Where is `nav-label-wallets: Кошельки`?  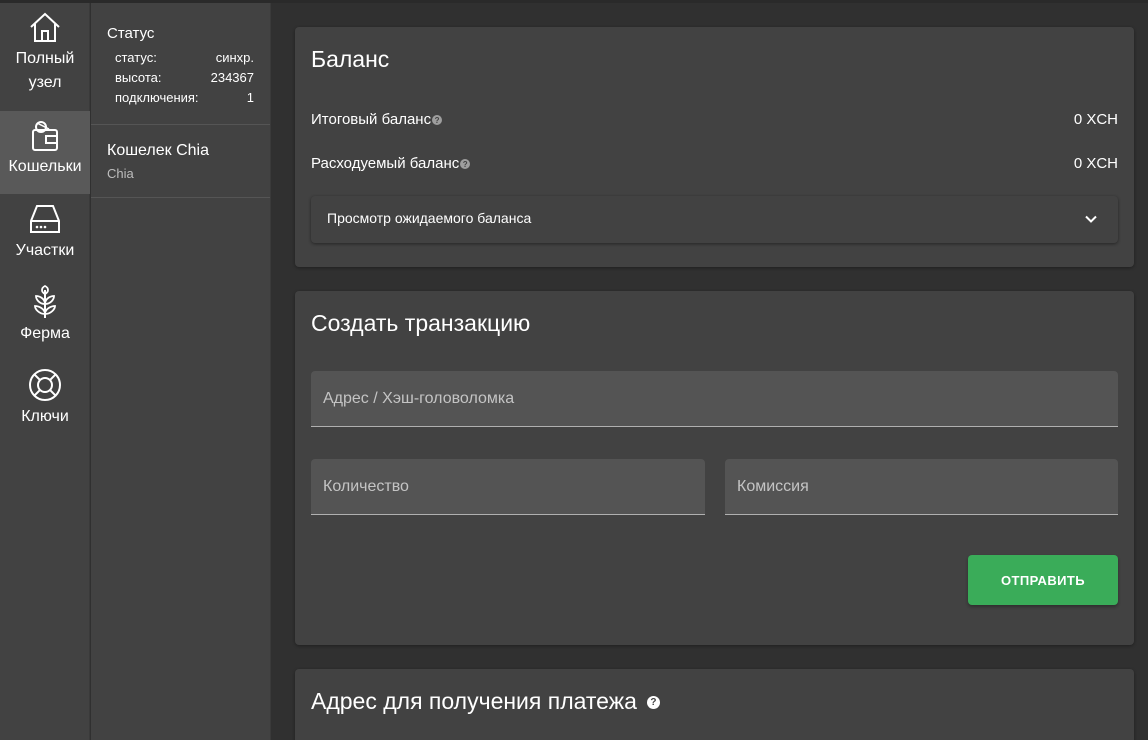 nav-label-wallets: Кошельки is located at coordinates (45, 166).